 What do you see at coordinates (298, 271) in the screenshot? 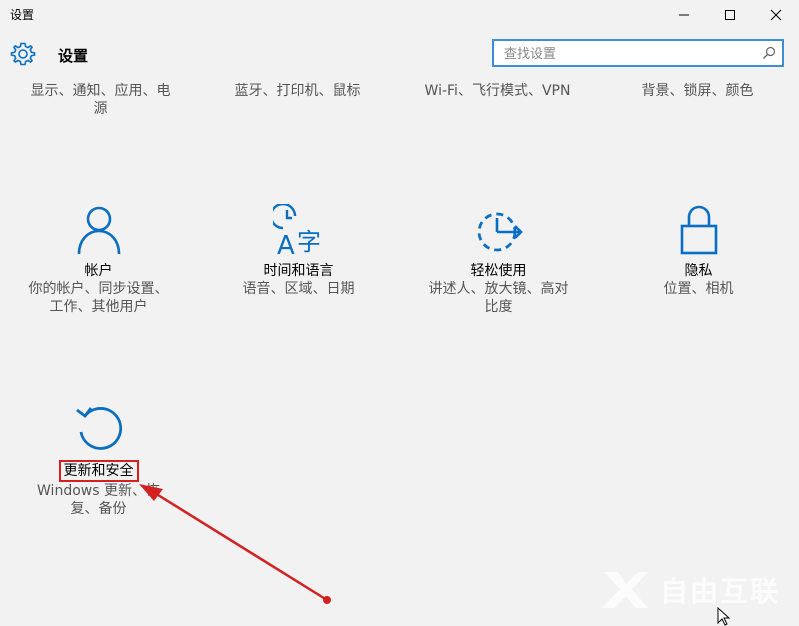
I see `tile-label: 时间和语言` at bounding box center [298, 271].